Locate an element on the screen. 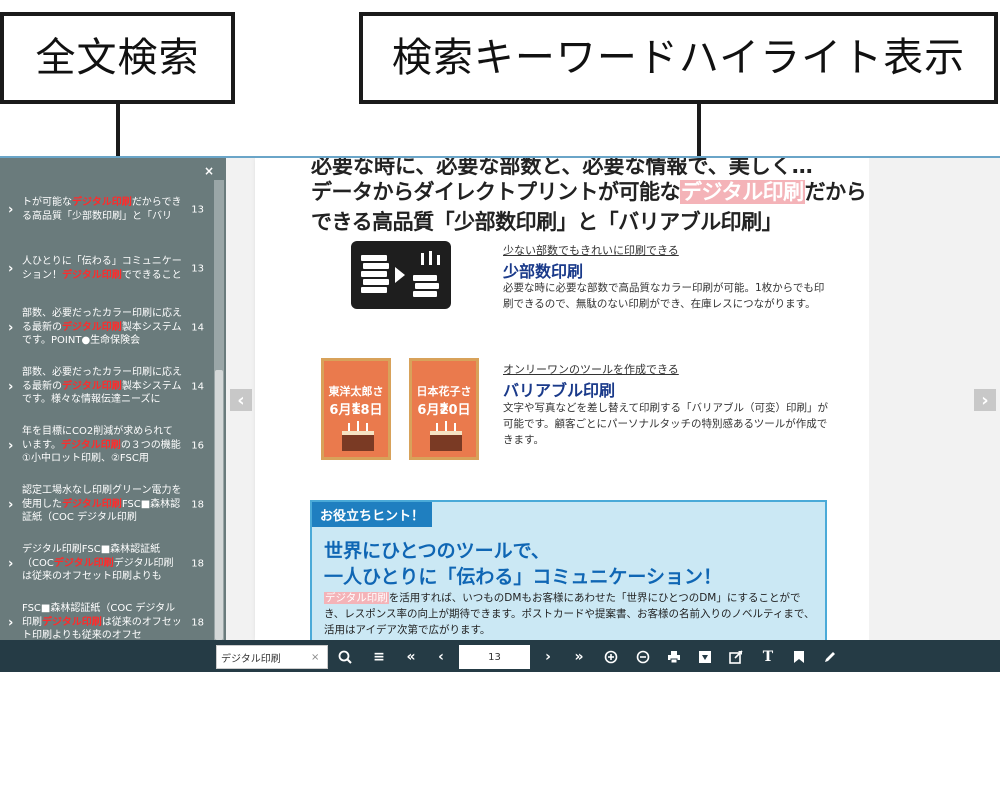 This screenshot has width=1000, height=800. page-number-input is located at coordinates (494, 657).